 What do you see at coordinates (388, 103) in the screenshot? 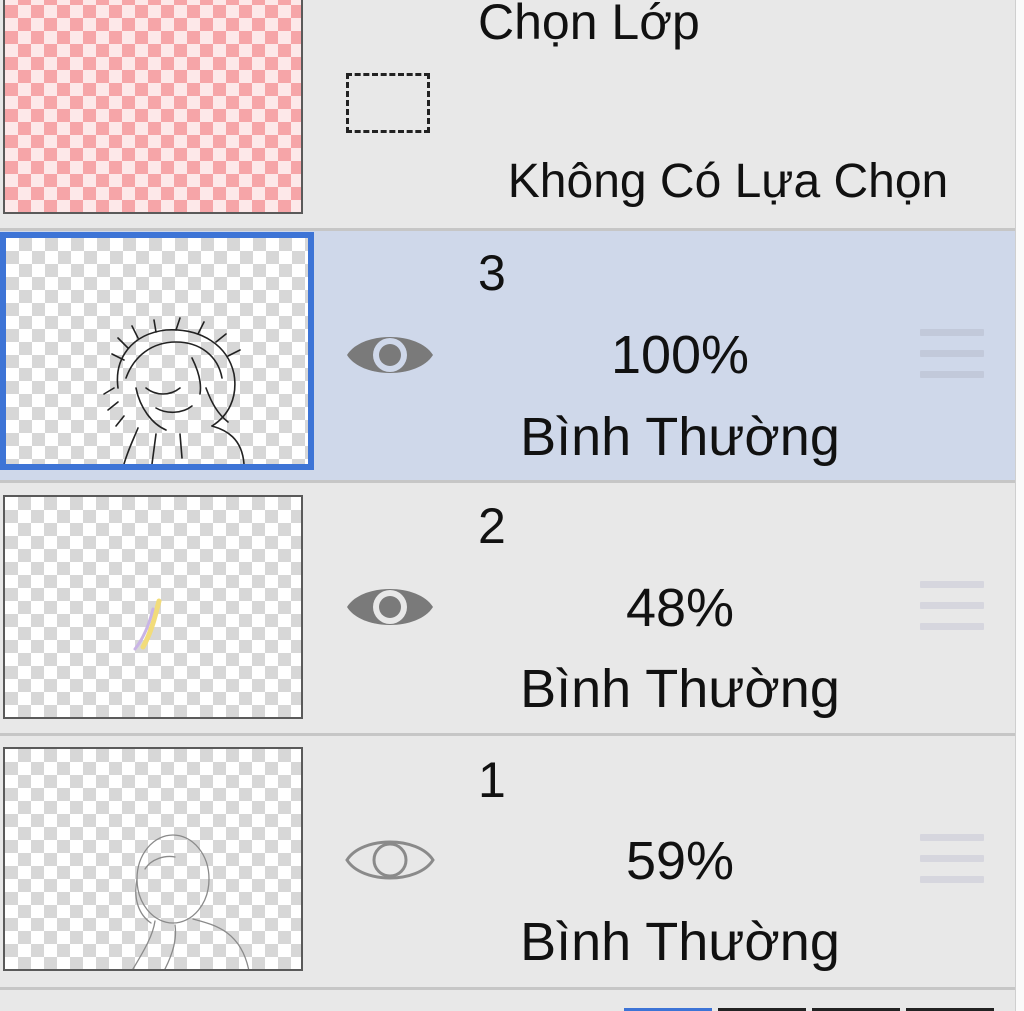
I see `dashed-rectangle-icon` at bounding box center [388, 103].